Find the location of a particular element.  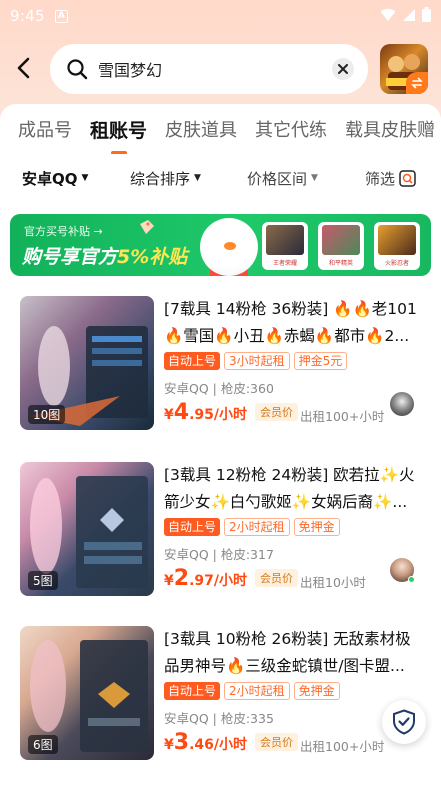

listing-price: ¥ 4 .95/小时 会员价 is located at coordinates (231, 412).